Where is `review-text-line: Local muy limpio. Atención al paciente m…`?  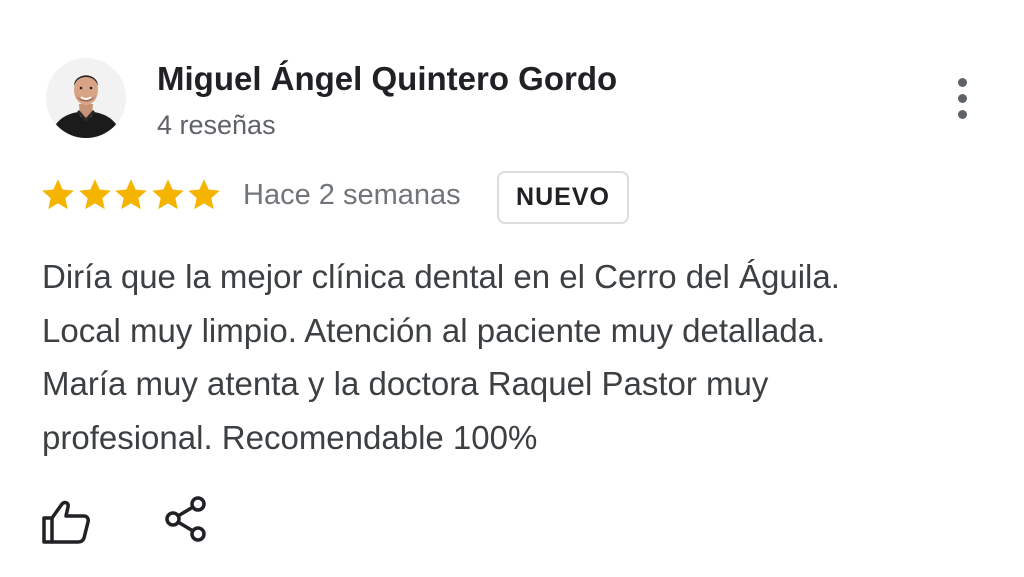 review-text-line: Local muy limpio. Atención al paciente m… is located at coordinates (434, 330).